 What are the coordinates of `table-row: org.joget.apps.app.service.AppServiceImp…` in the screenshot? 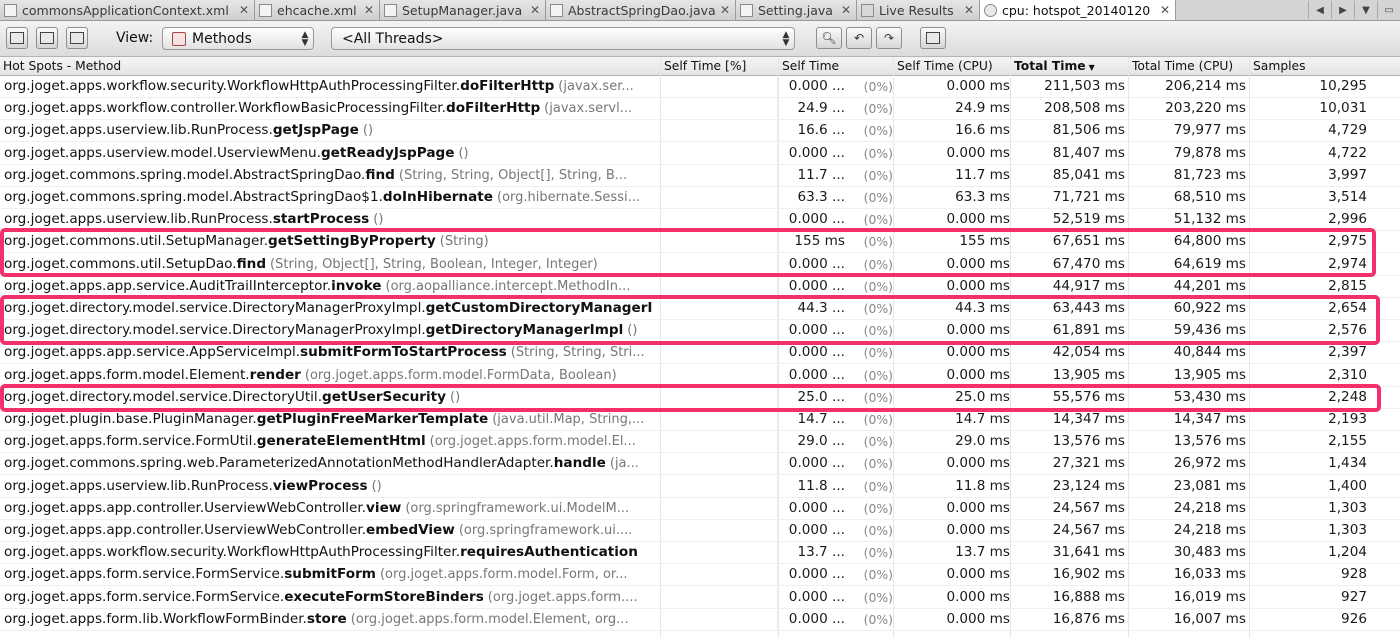 It's located at (700, 353).